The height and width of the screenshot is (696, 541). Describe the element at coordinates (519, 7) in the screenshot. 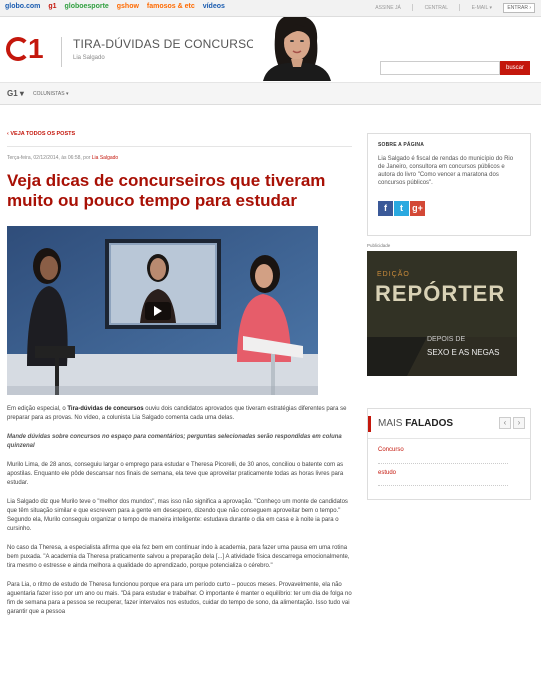

I see `entrar-button: ENTRAR ›` at that location.